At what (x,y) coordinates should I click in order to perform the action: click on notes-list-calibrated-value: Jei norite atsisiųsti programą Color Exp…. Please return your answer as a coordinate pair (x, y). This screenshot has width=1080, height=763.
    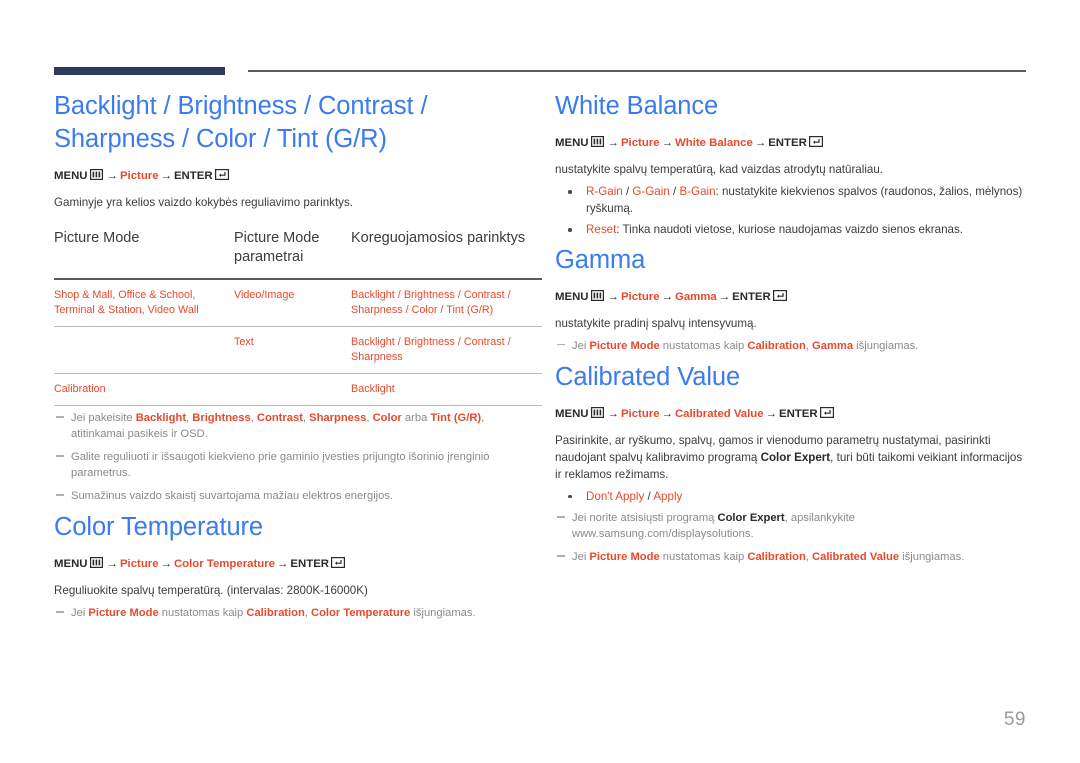
    Looking at the image, I should click on (791, 537).